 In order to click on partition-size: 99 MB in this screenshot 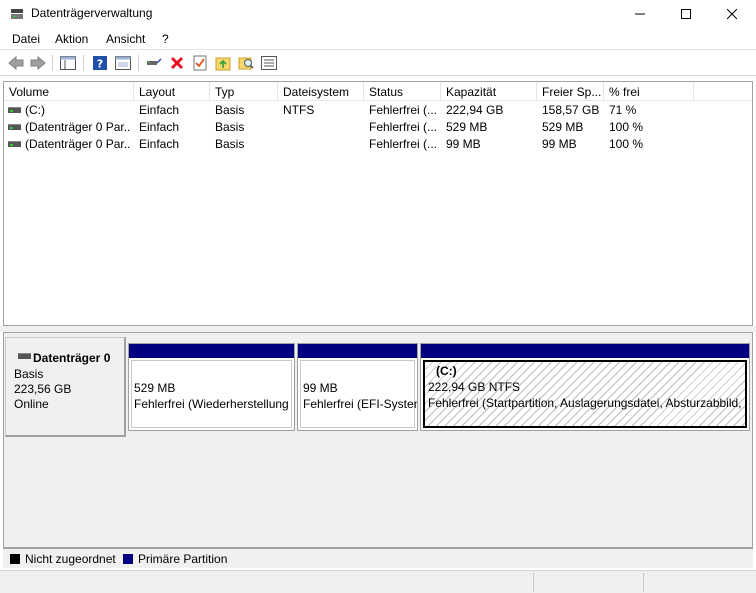, I will do `click(320, 388)`.